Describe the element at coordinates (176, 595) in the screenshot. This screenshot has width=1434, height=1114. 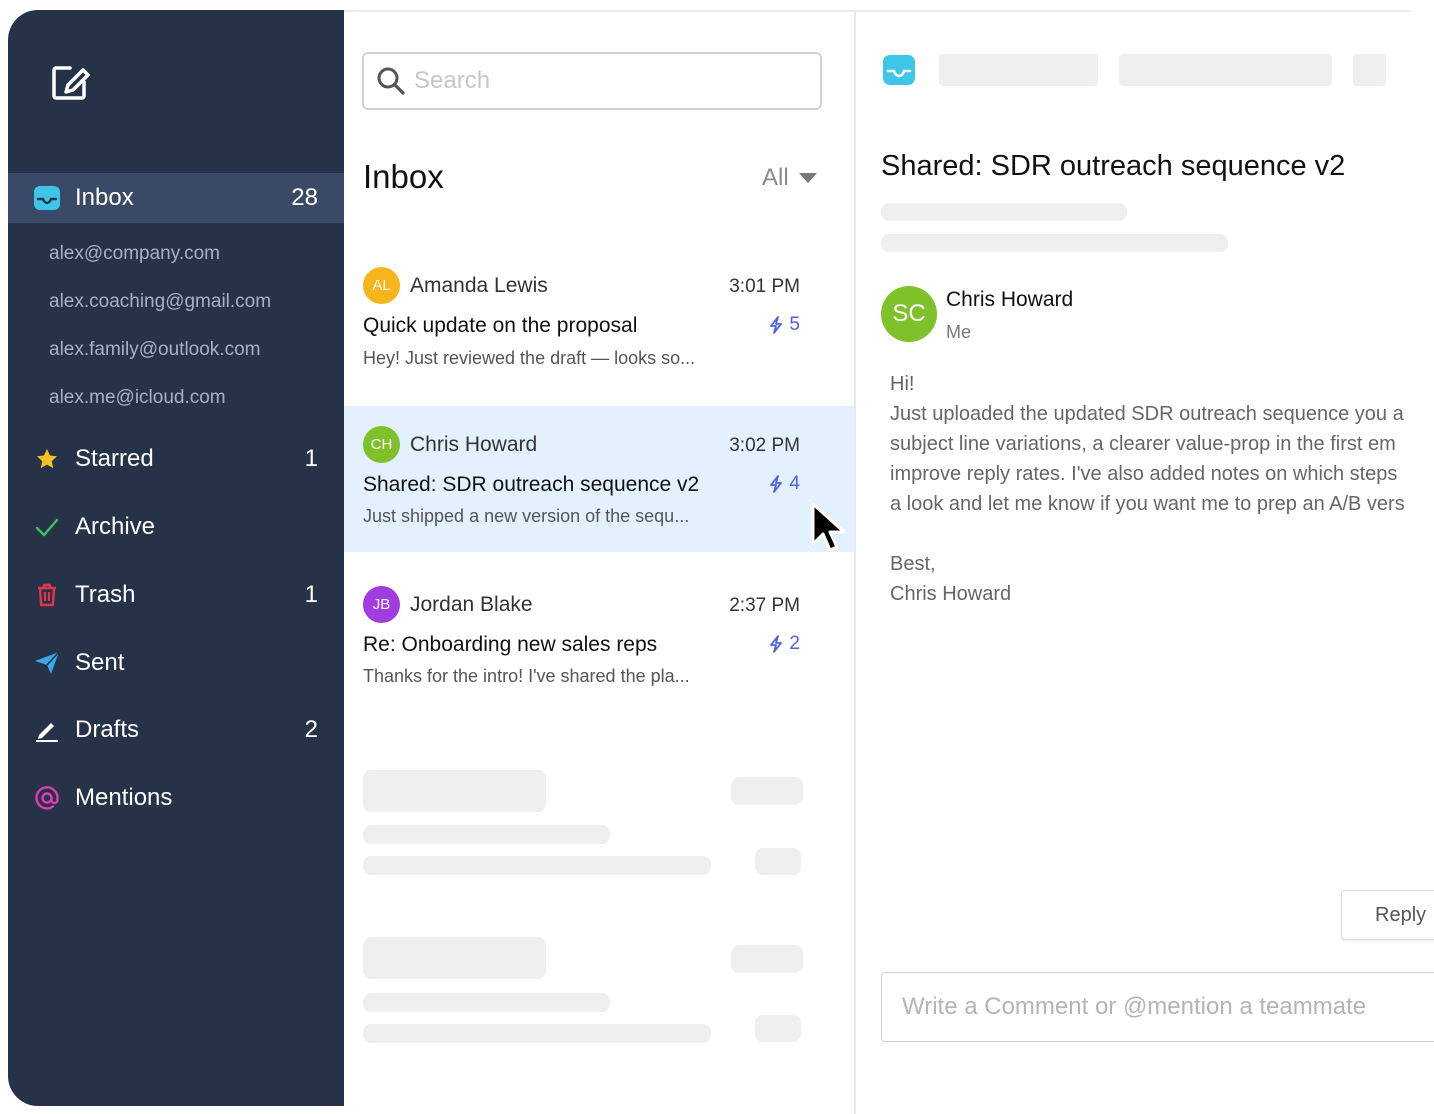
I see `sidebar-item-trash: Trash 1` at that location.